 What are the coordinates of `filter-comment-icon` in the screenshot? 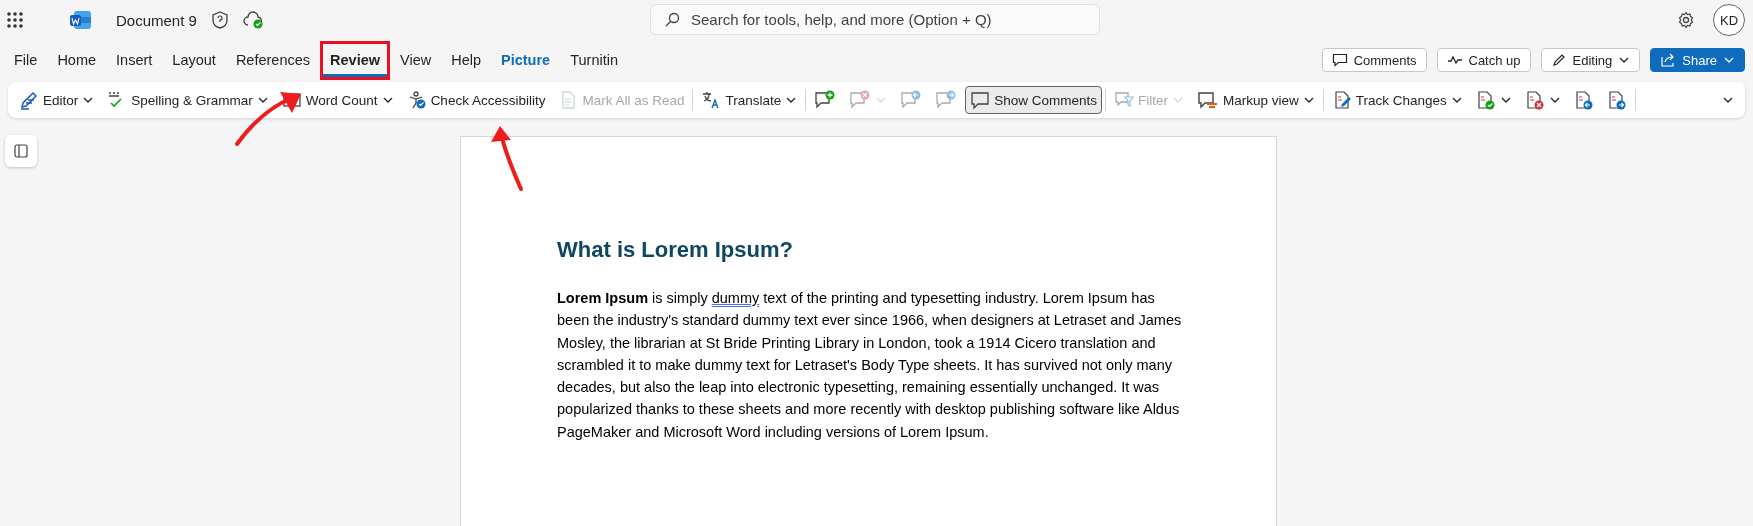 It's located at (1124, 100).